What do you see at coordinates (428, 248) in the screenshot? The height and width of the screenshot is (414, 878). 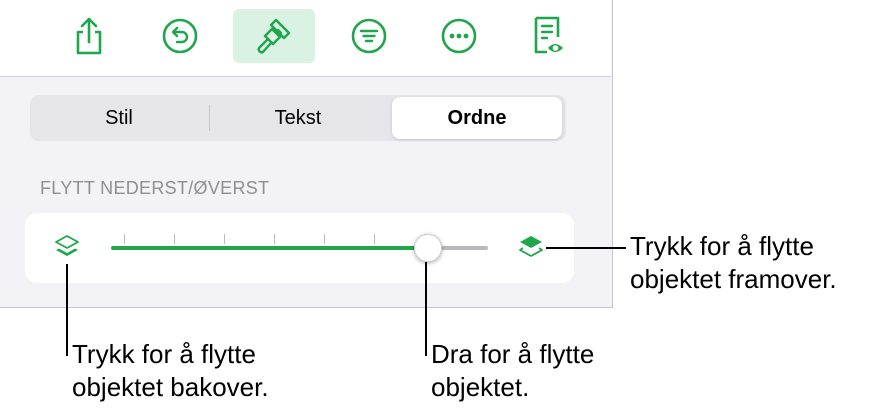 I see `slider-thumb` at bounding box center [428, 248].